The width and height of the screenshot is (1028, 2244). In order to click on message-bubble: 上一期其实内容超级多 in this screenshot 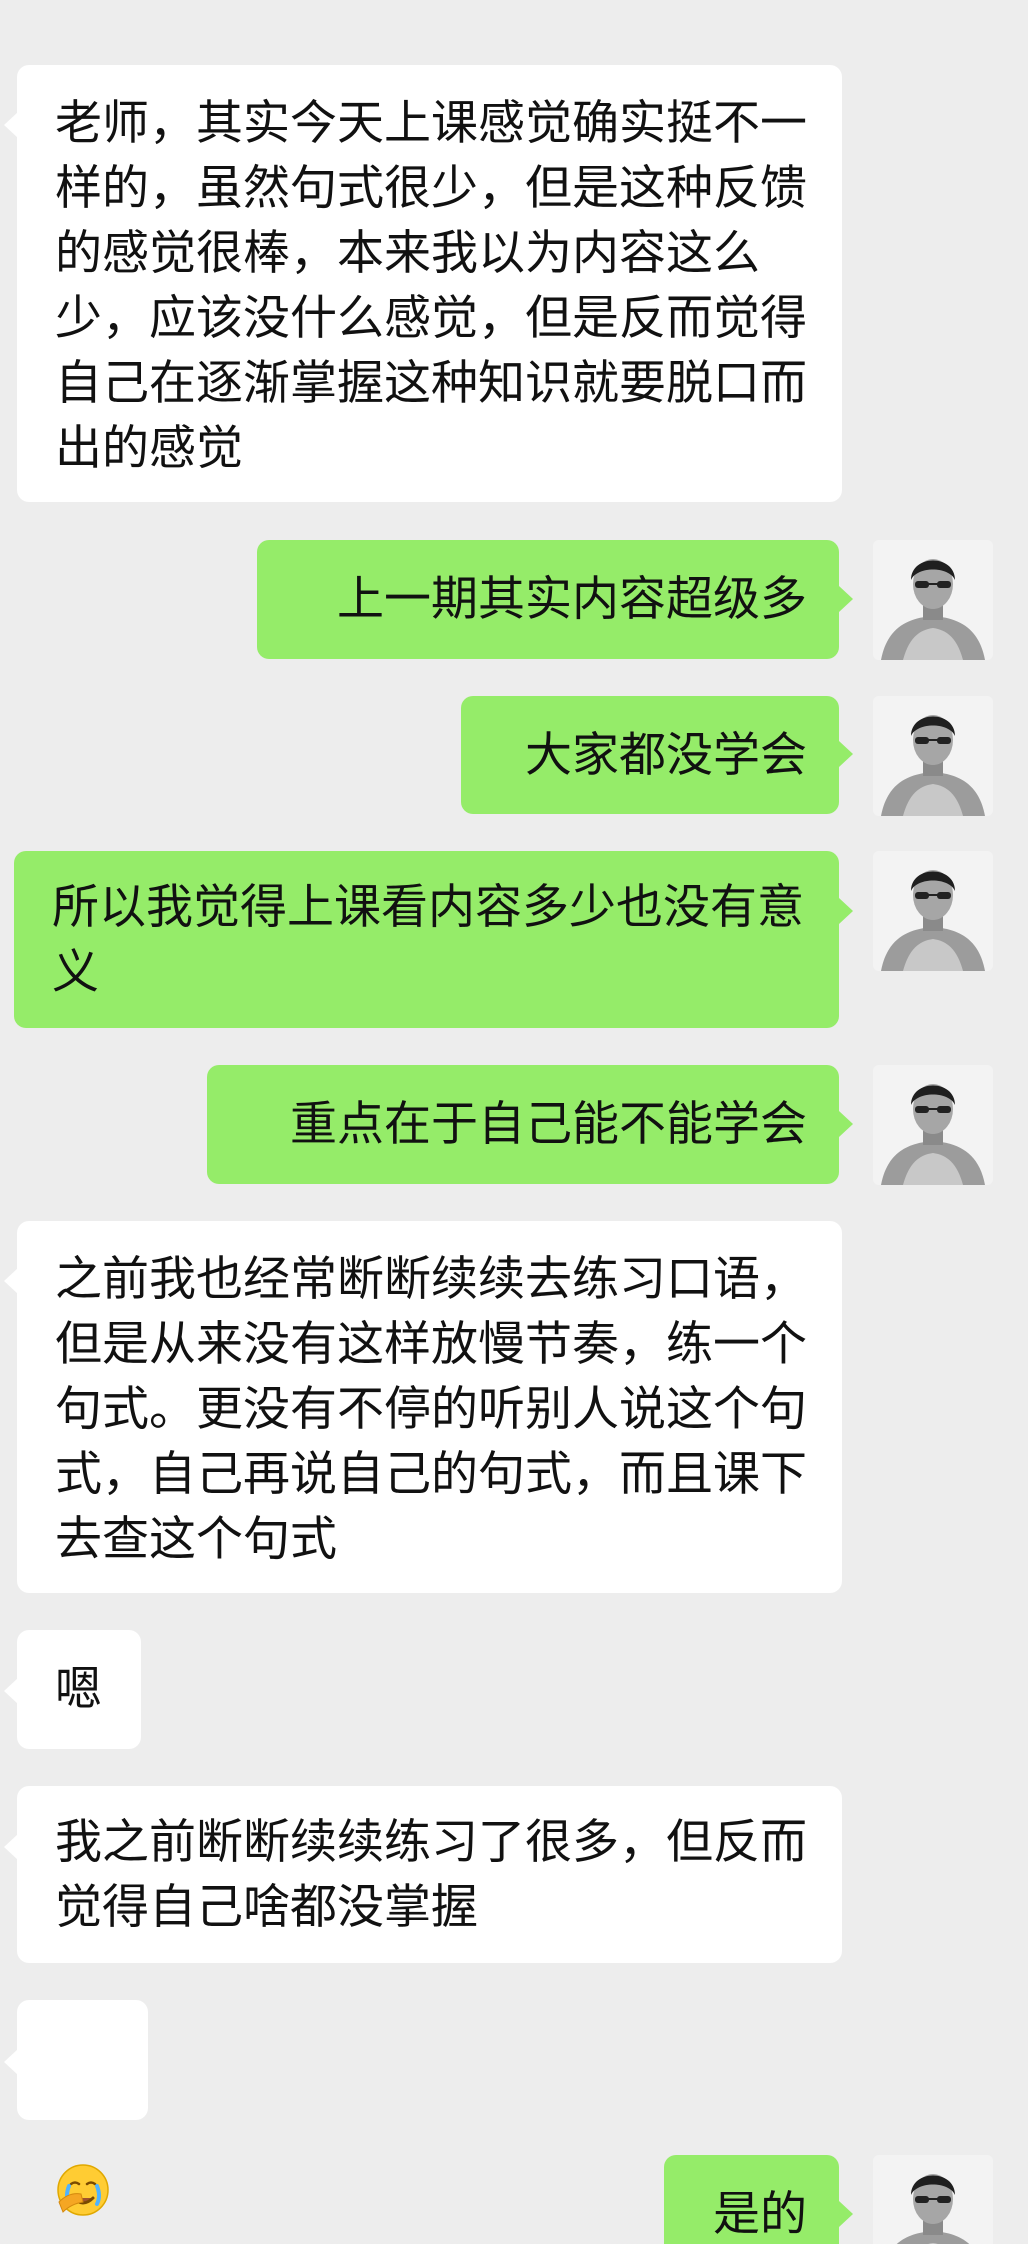, I will do `click(548, 599)`.